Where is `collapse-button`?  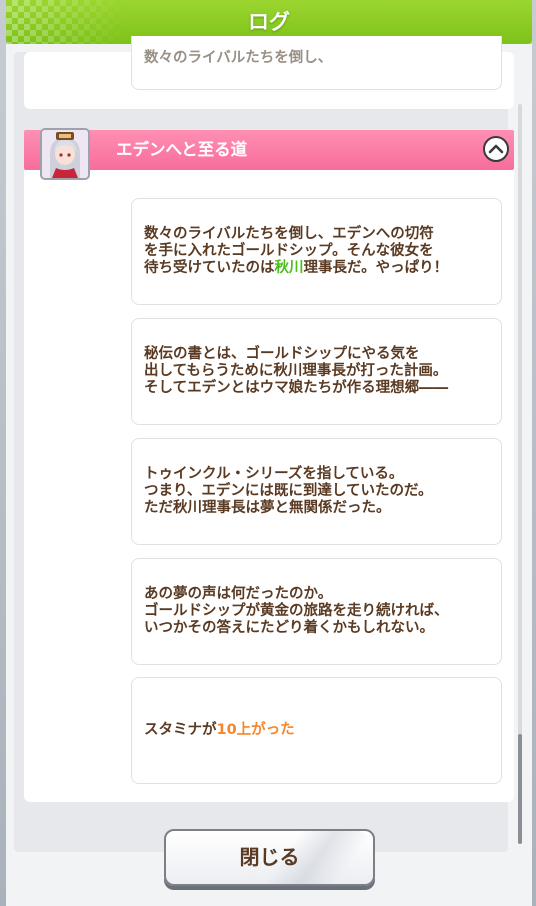
collapse-button is located at coordinates (496, 149).